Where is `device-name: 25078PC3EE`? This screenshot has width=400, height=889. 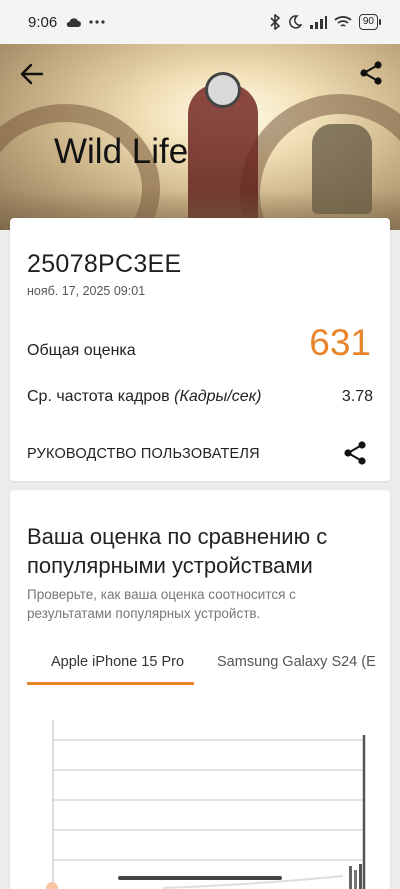
device-name: 25078PC3EE is located at coordinates (104, 264).